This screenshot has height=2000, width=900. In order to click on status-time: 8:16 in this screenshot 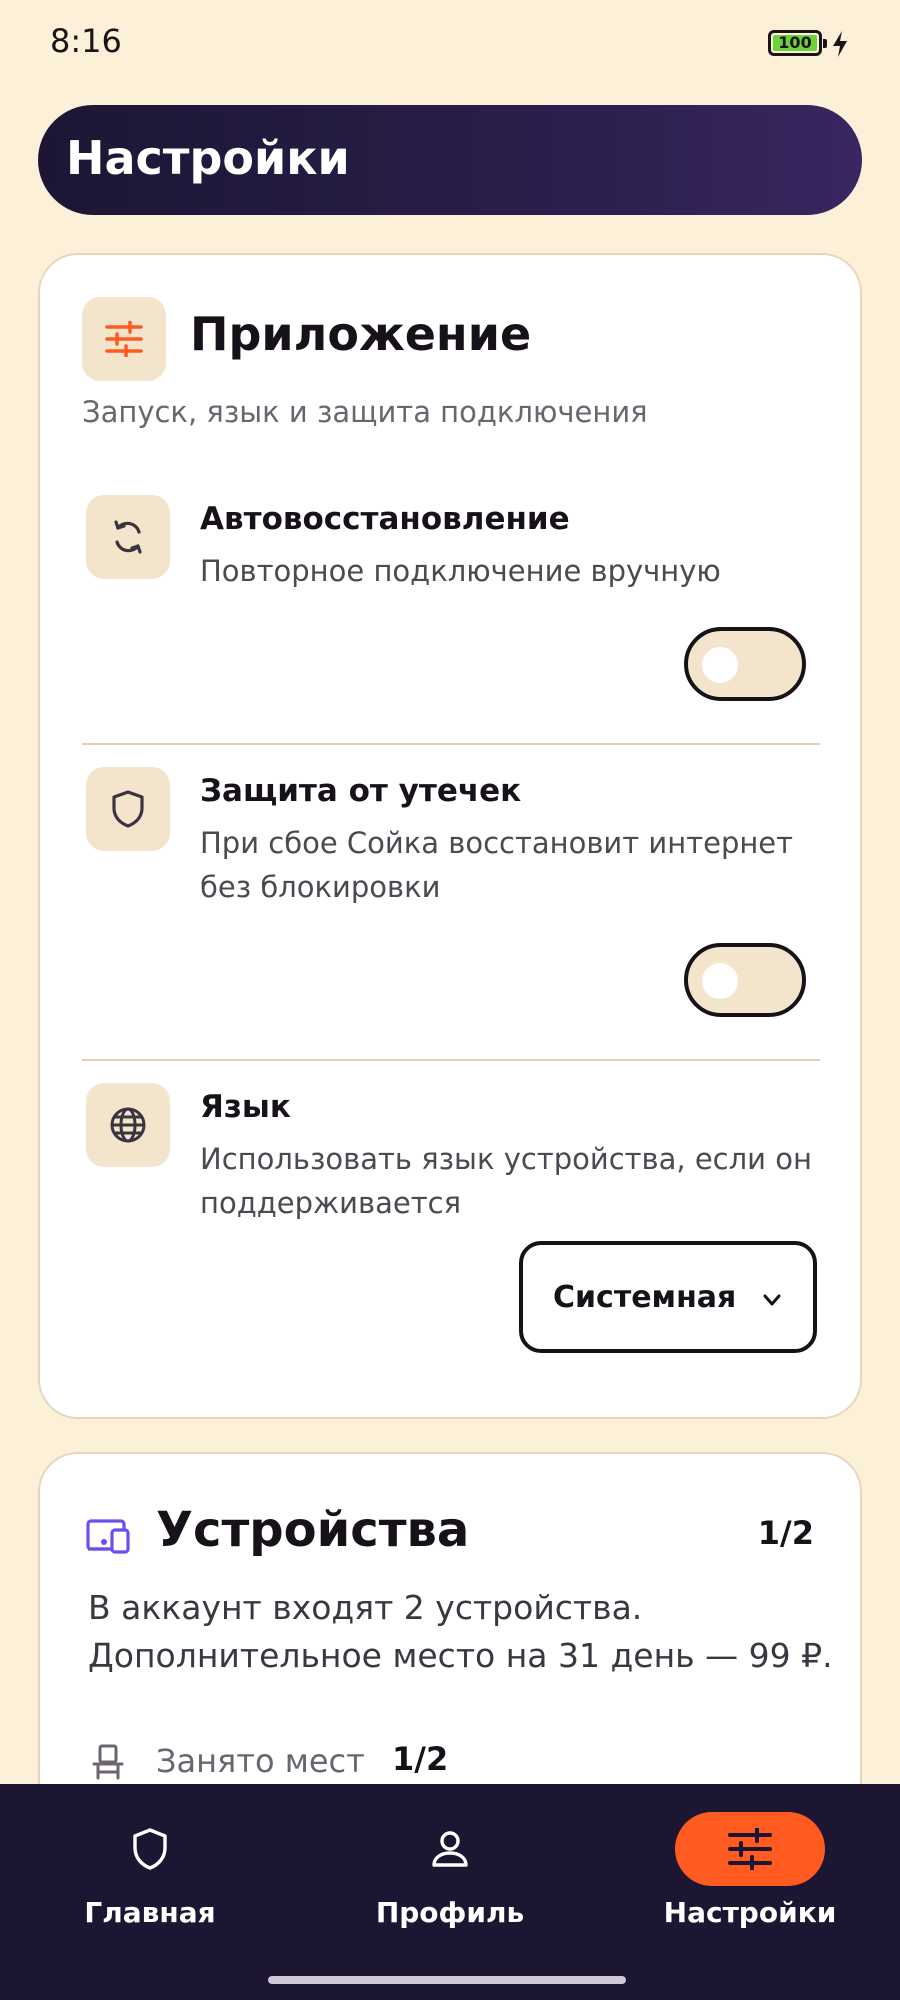, I will do `click(86, 41)`.